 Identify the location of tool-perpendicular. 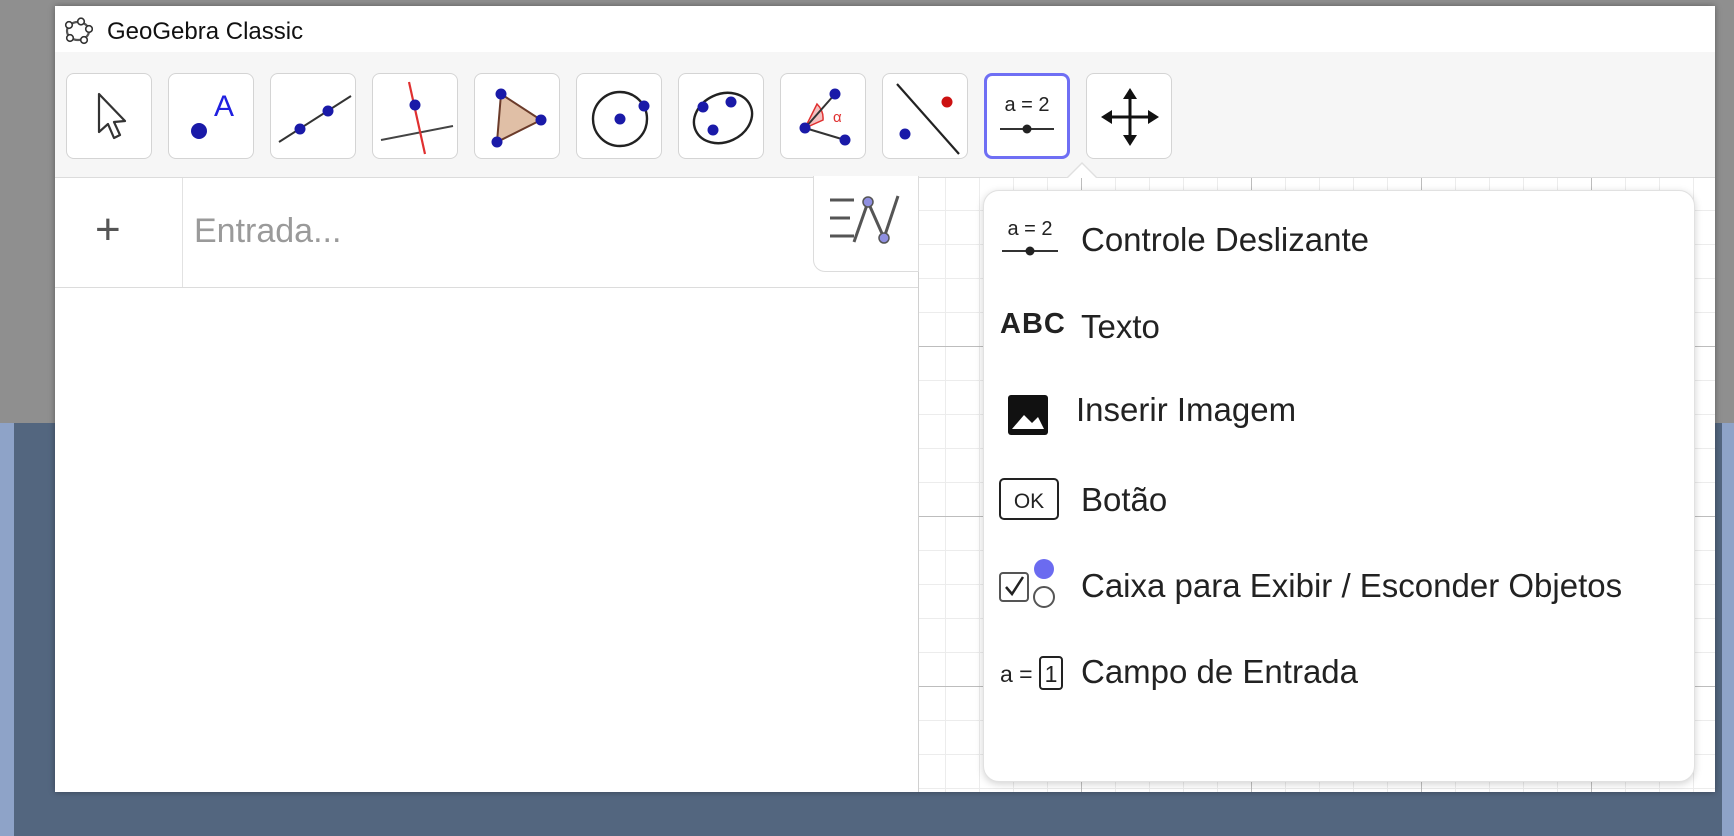
(415, 116).